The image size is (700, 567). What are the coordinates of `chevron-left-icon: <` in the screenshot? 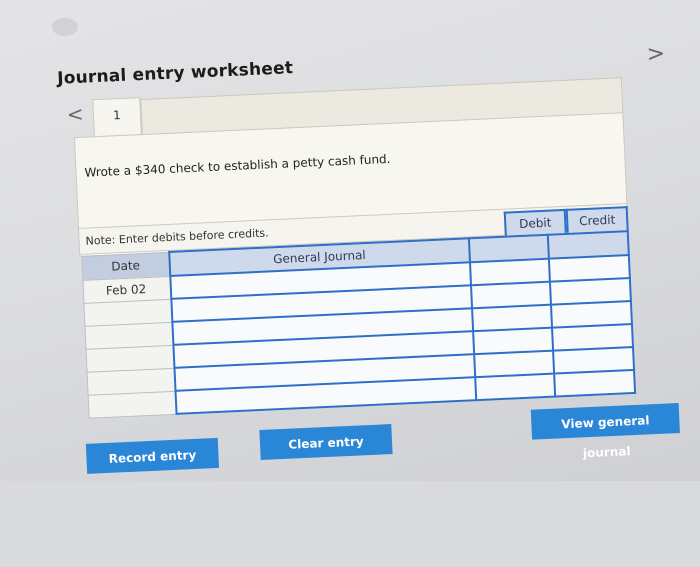 It's located at (75, 114).